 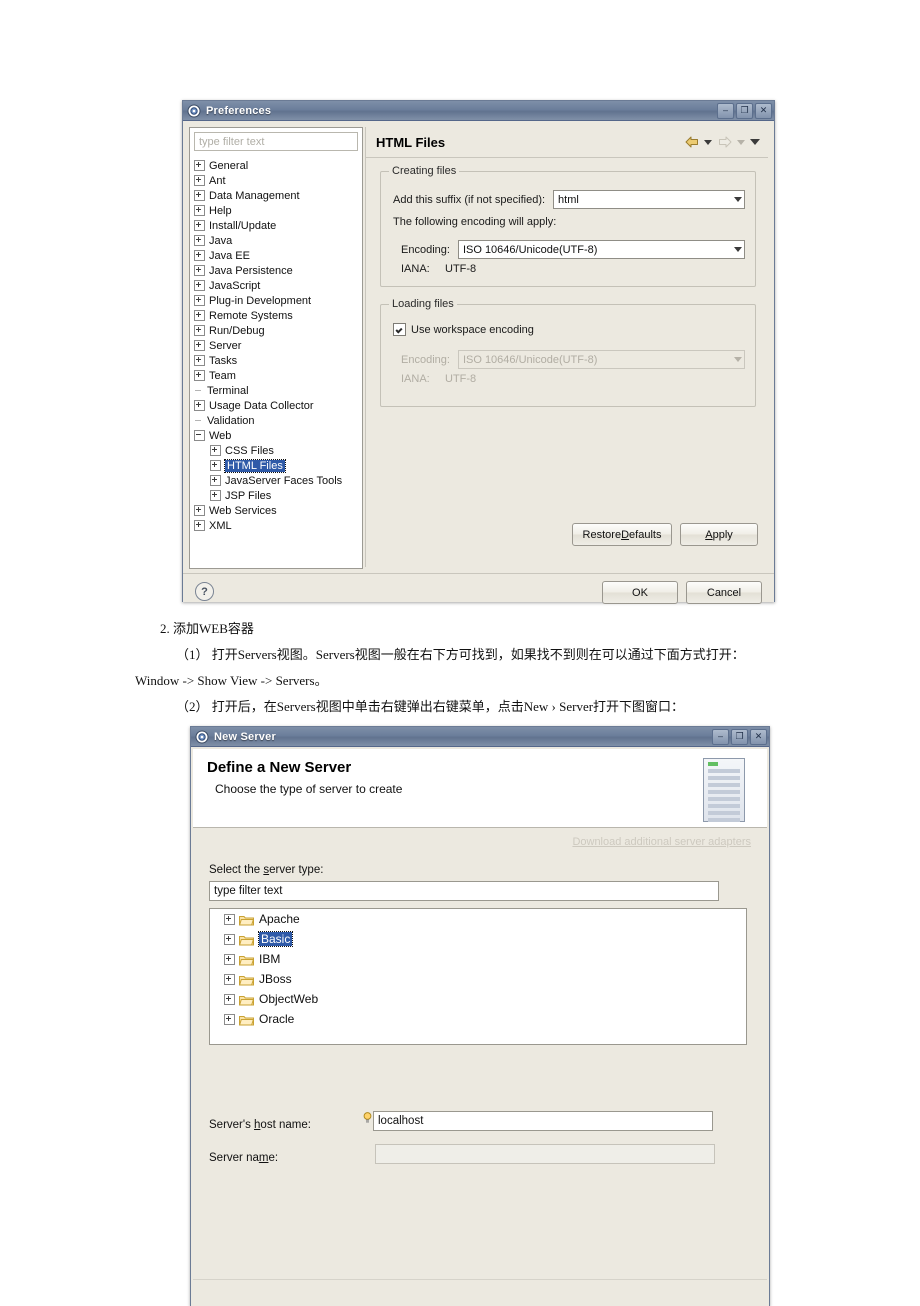 What do you see at coordinates (278, 195) in the screenshot?
I see `tree-item: Data Management` at bounding box center [278, 195].